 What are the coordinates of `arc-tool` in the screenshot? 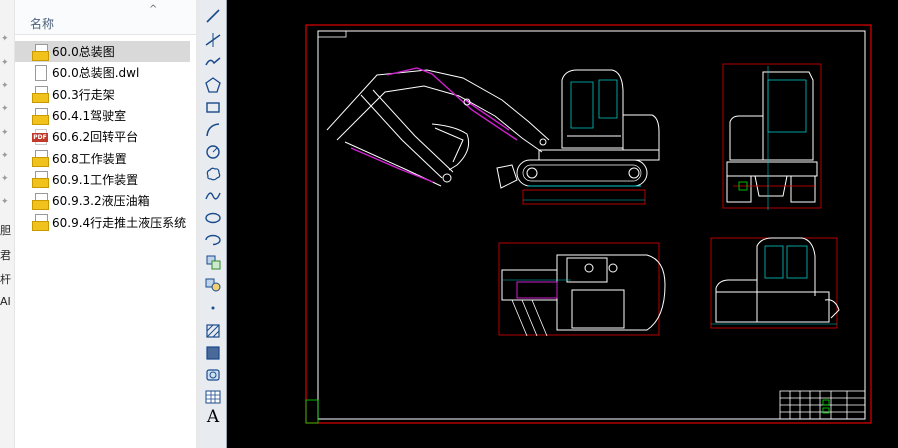 It's located at (213, 130).